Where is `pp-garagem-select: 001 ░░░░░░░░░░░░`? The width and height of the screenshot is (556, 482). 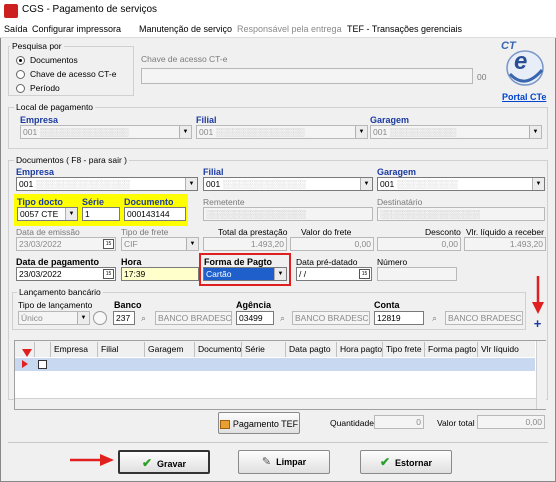 pp-garagem-select: 001 ░░░░░░░░░░░░ is located at coordinates (456, 132).